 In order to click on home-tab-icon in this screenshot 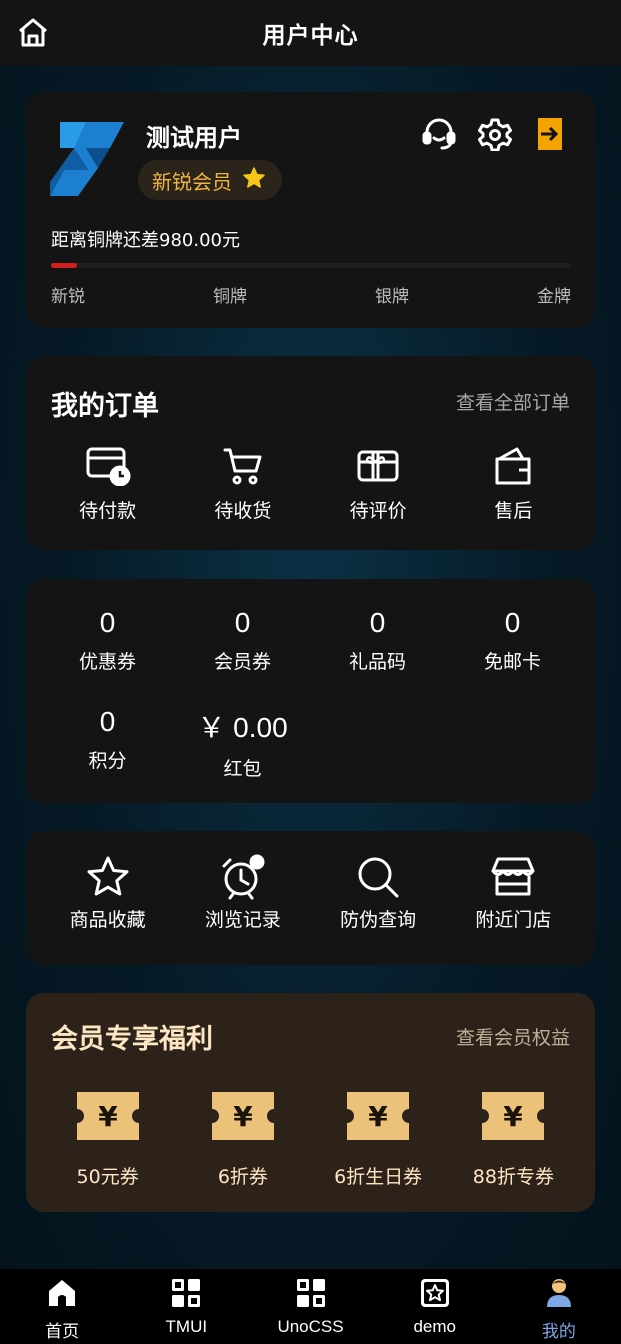, I will do `click(62, 1293)`.